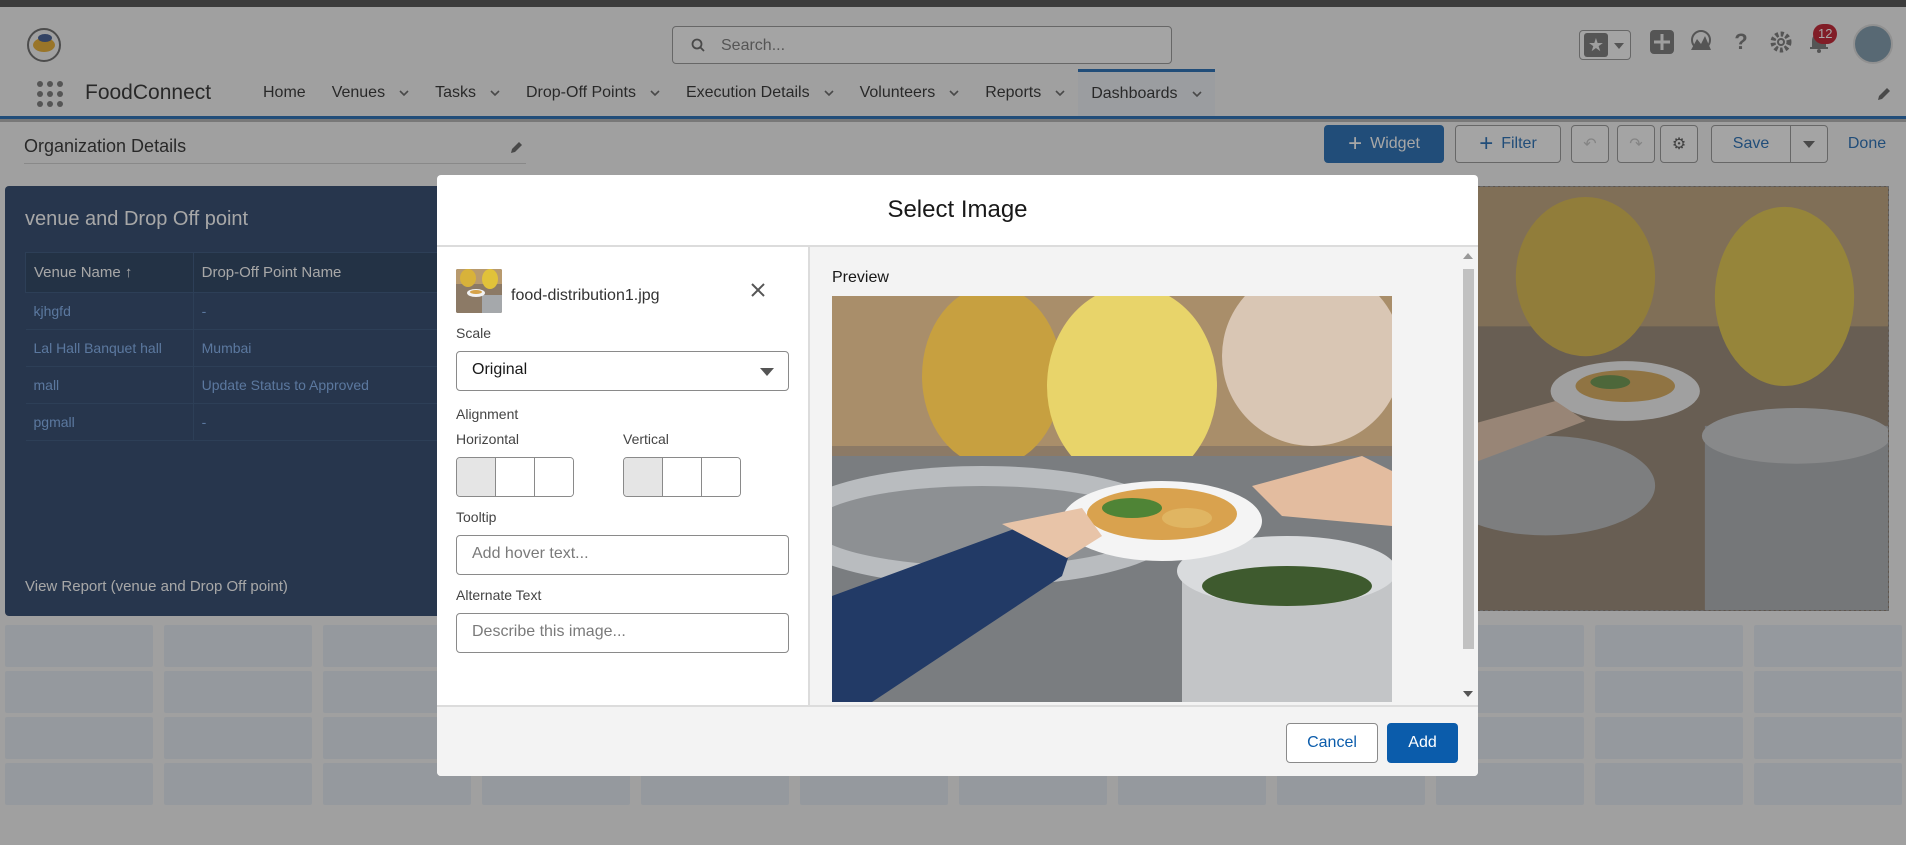  I want to click on alternate-text-label: Alternate Text, so click(499, 595).